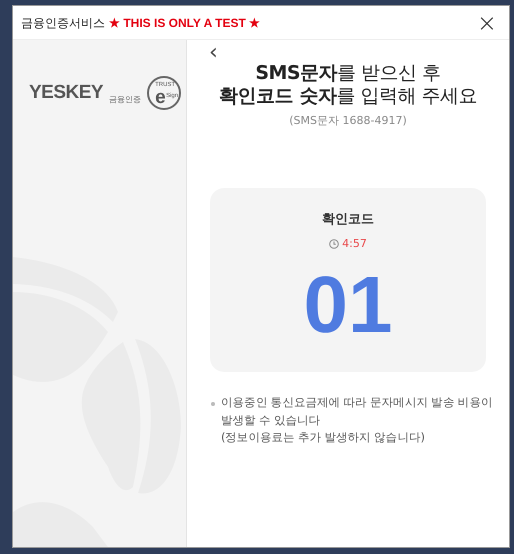 The height and width of the screenshot is (554, 514). What do you see at coordinates (348, 304) in the screenshot?
I see `verification-code: 01` at bounding box center [348, 304].